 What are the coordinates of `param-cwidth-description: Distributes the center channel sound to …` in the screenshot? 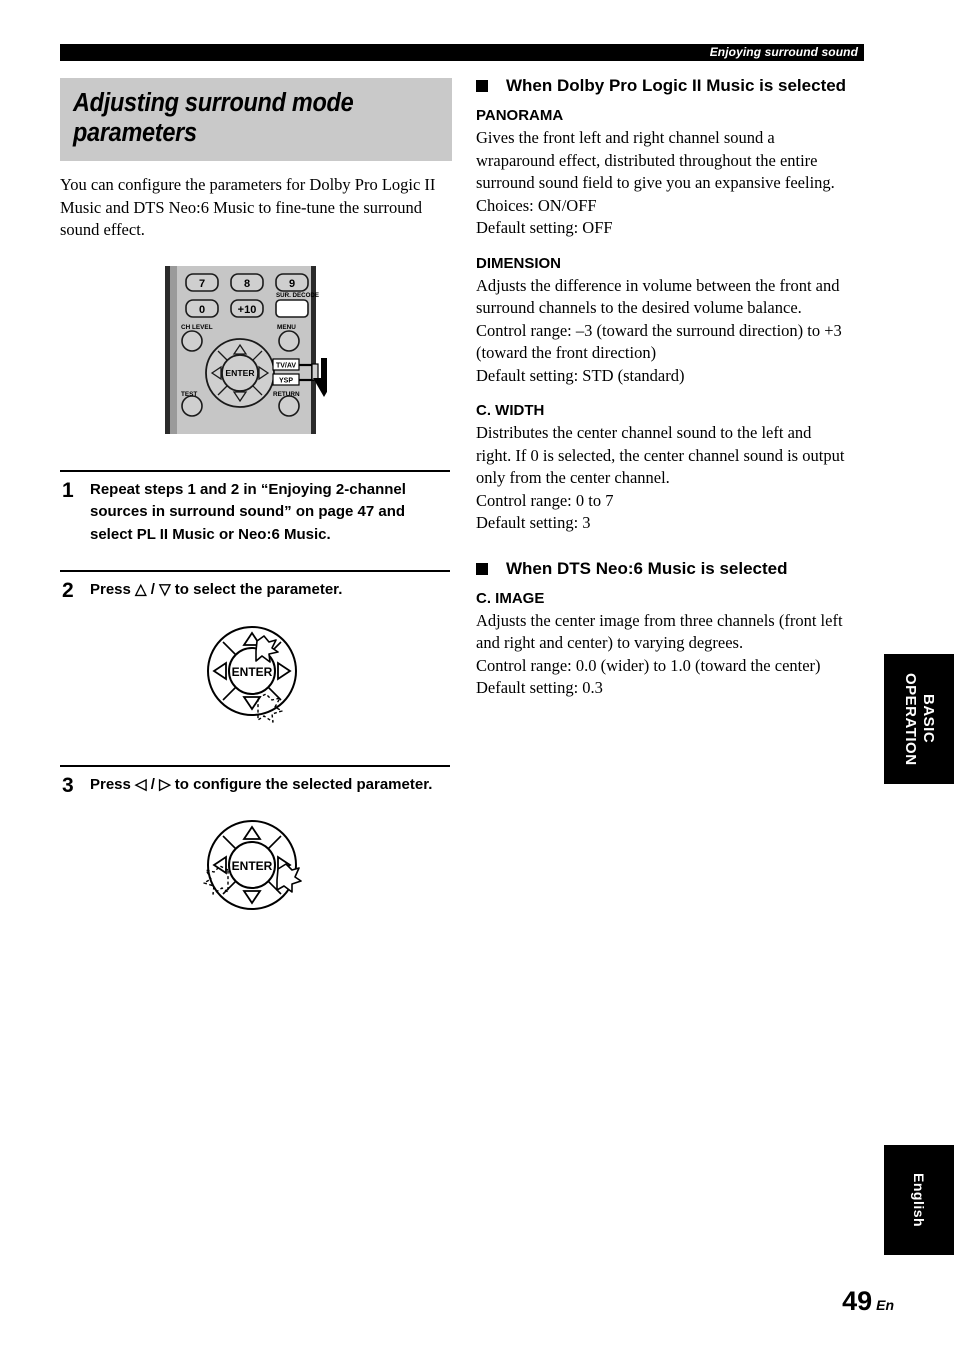 It's located at (660, 455).